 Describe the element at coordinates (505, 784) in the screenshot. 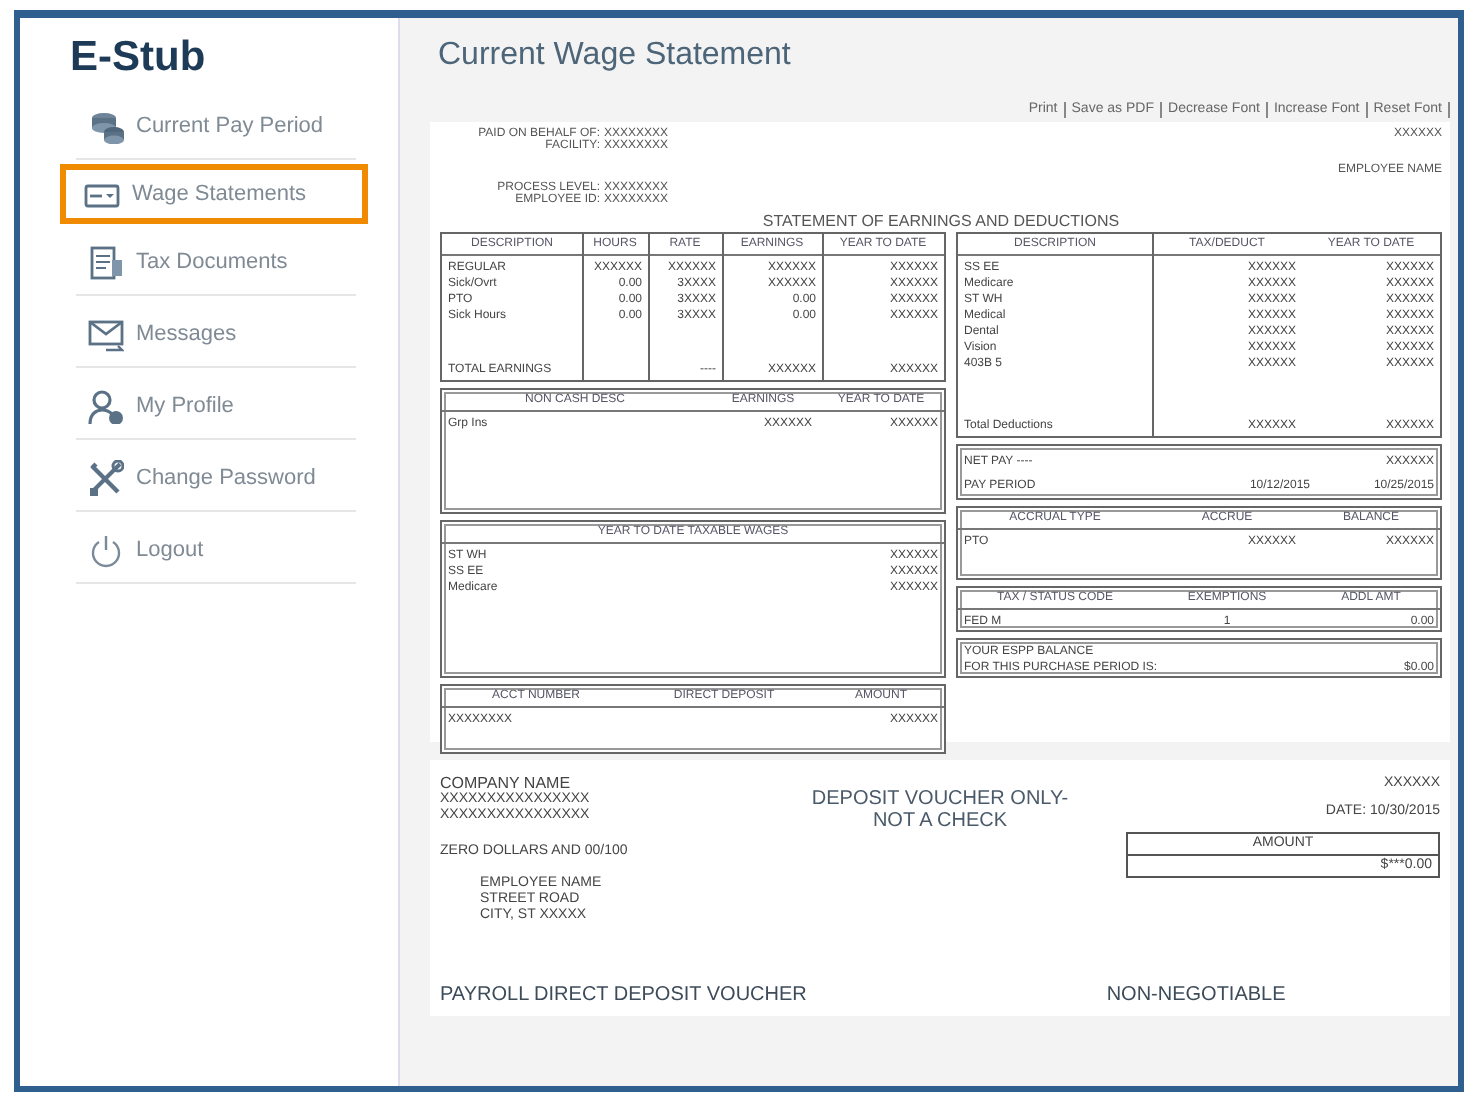

I see `company-name: COMPANY NAME` at that location.